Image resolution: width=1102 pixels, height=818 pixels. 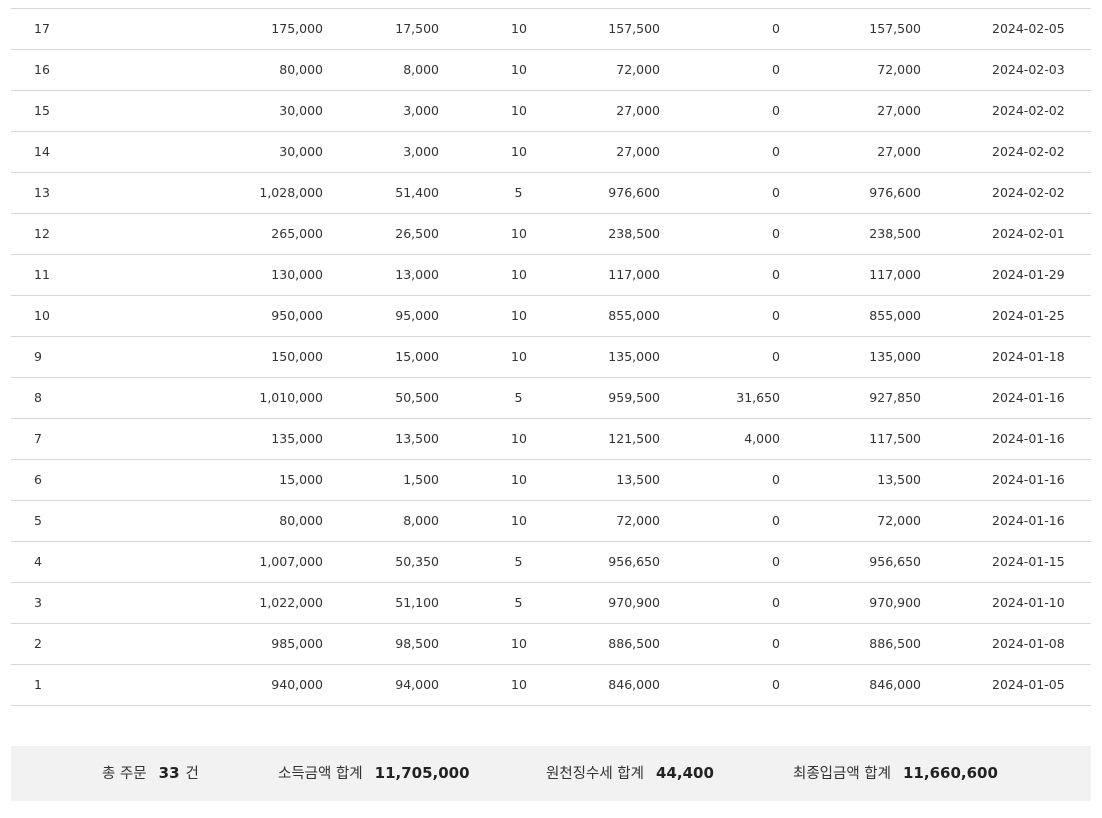 What do you see at coordinates (417, 561) in the screenshot?
I see `cell-fee: 50,350` at bounding box center [417, 561].